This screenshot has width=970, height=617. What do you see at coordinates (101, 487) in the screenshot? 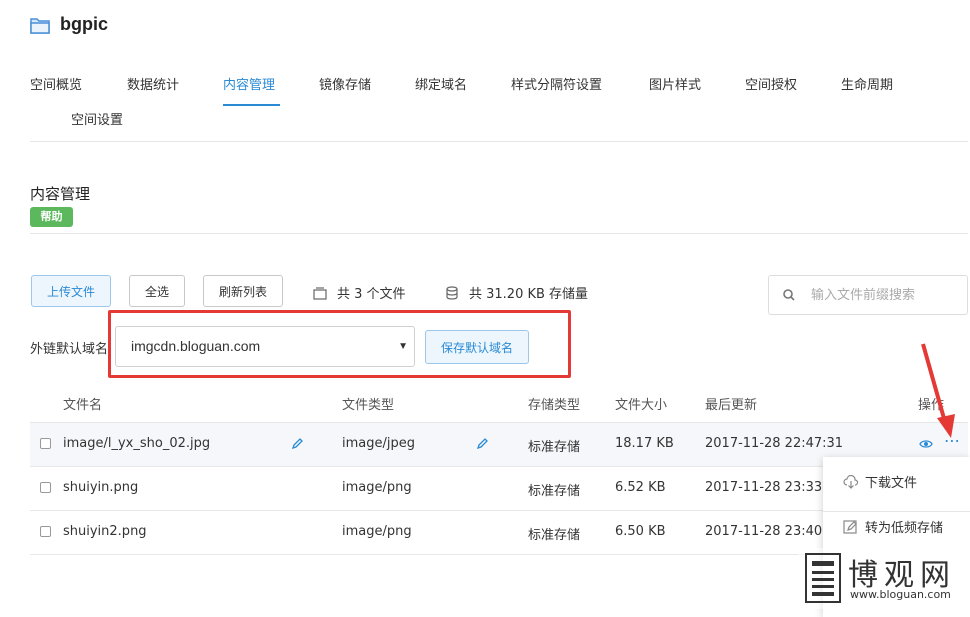
I see `file-name: shuiyin.png` at bounding box center [101, 487].